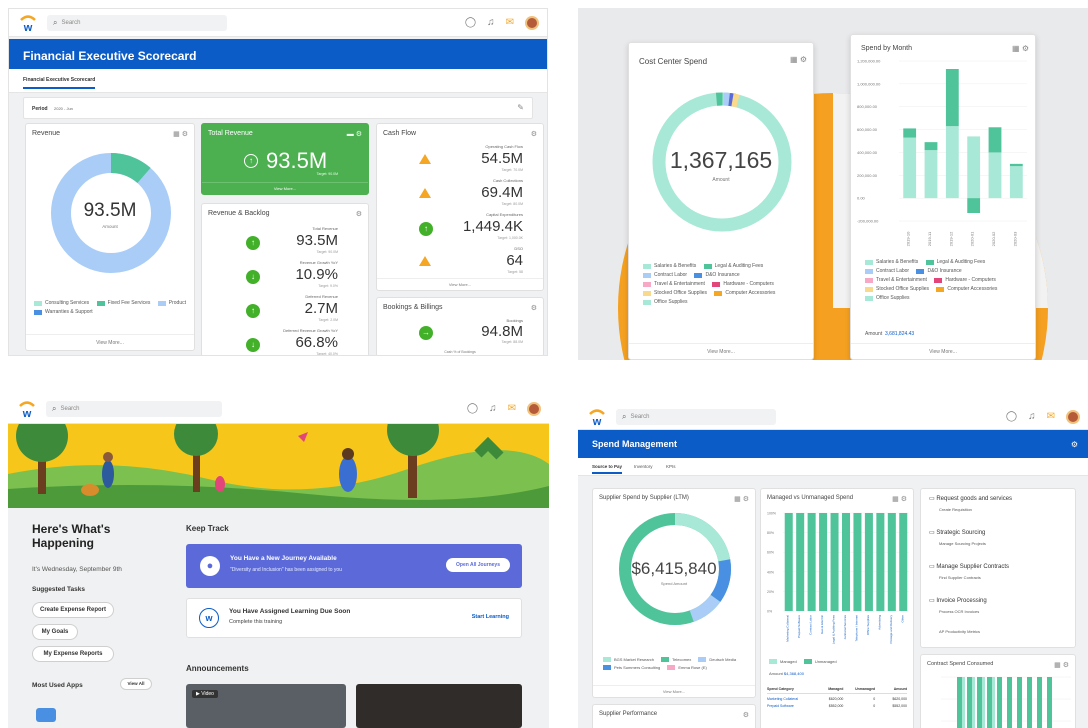 Image resolution: width=1088 pixels, height=728 pixels. What do you see at coordinates (867, 175) in the screenshot?
I see `y-tick-label: 200,000.00` at bounding box center [867, 175].